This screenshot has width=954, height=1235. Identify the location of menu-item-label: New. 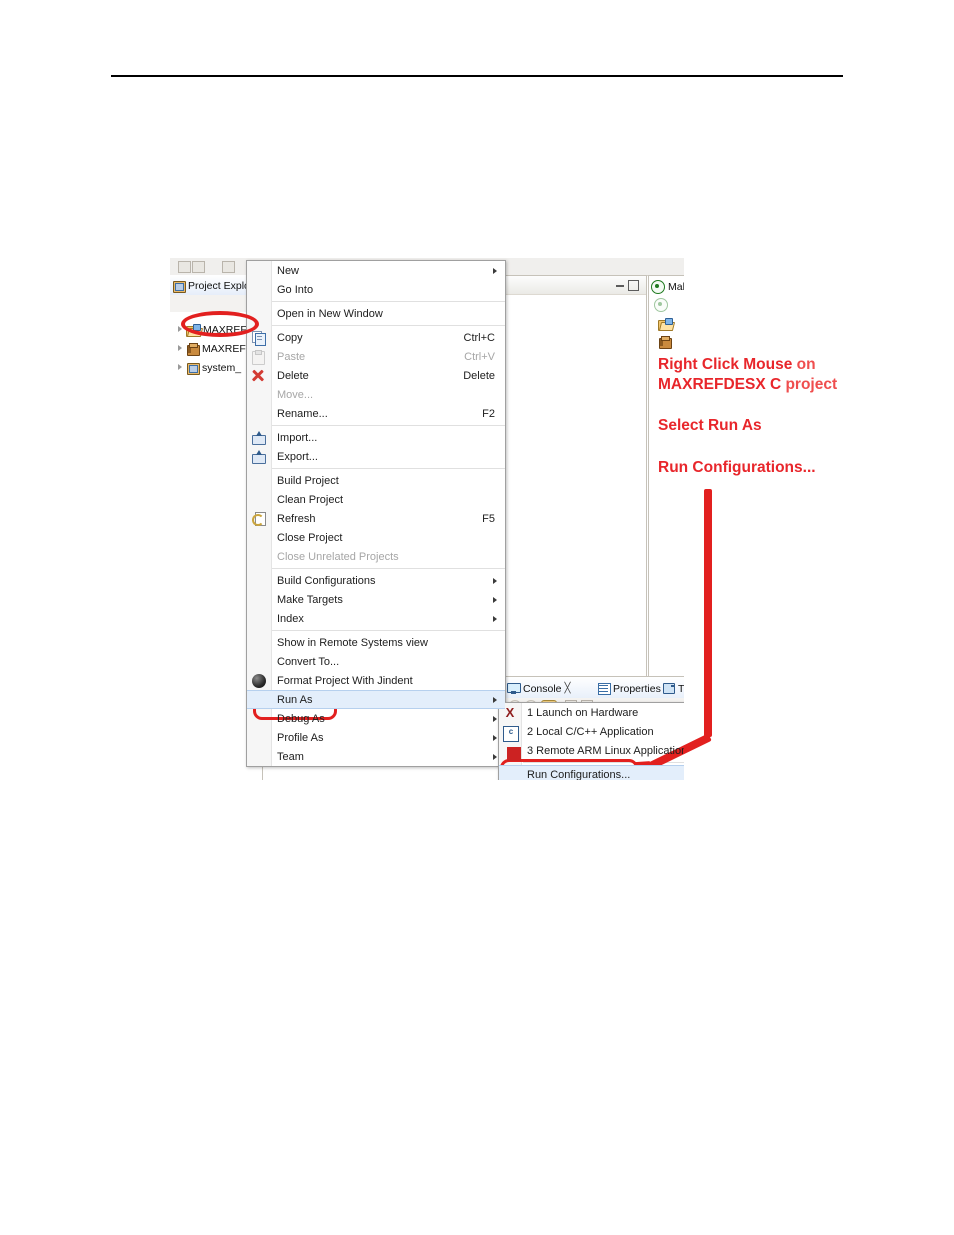
(288, 270).